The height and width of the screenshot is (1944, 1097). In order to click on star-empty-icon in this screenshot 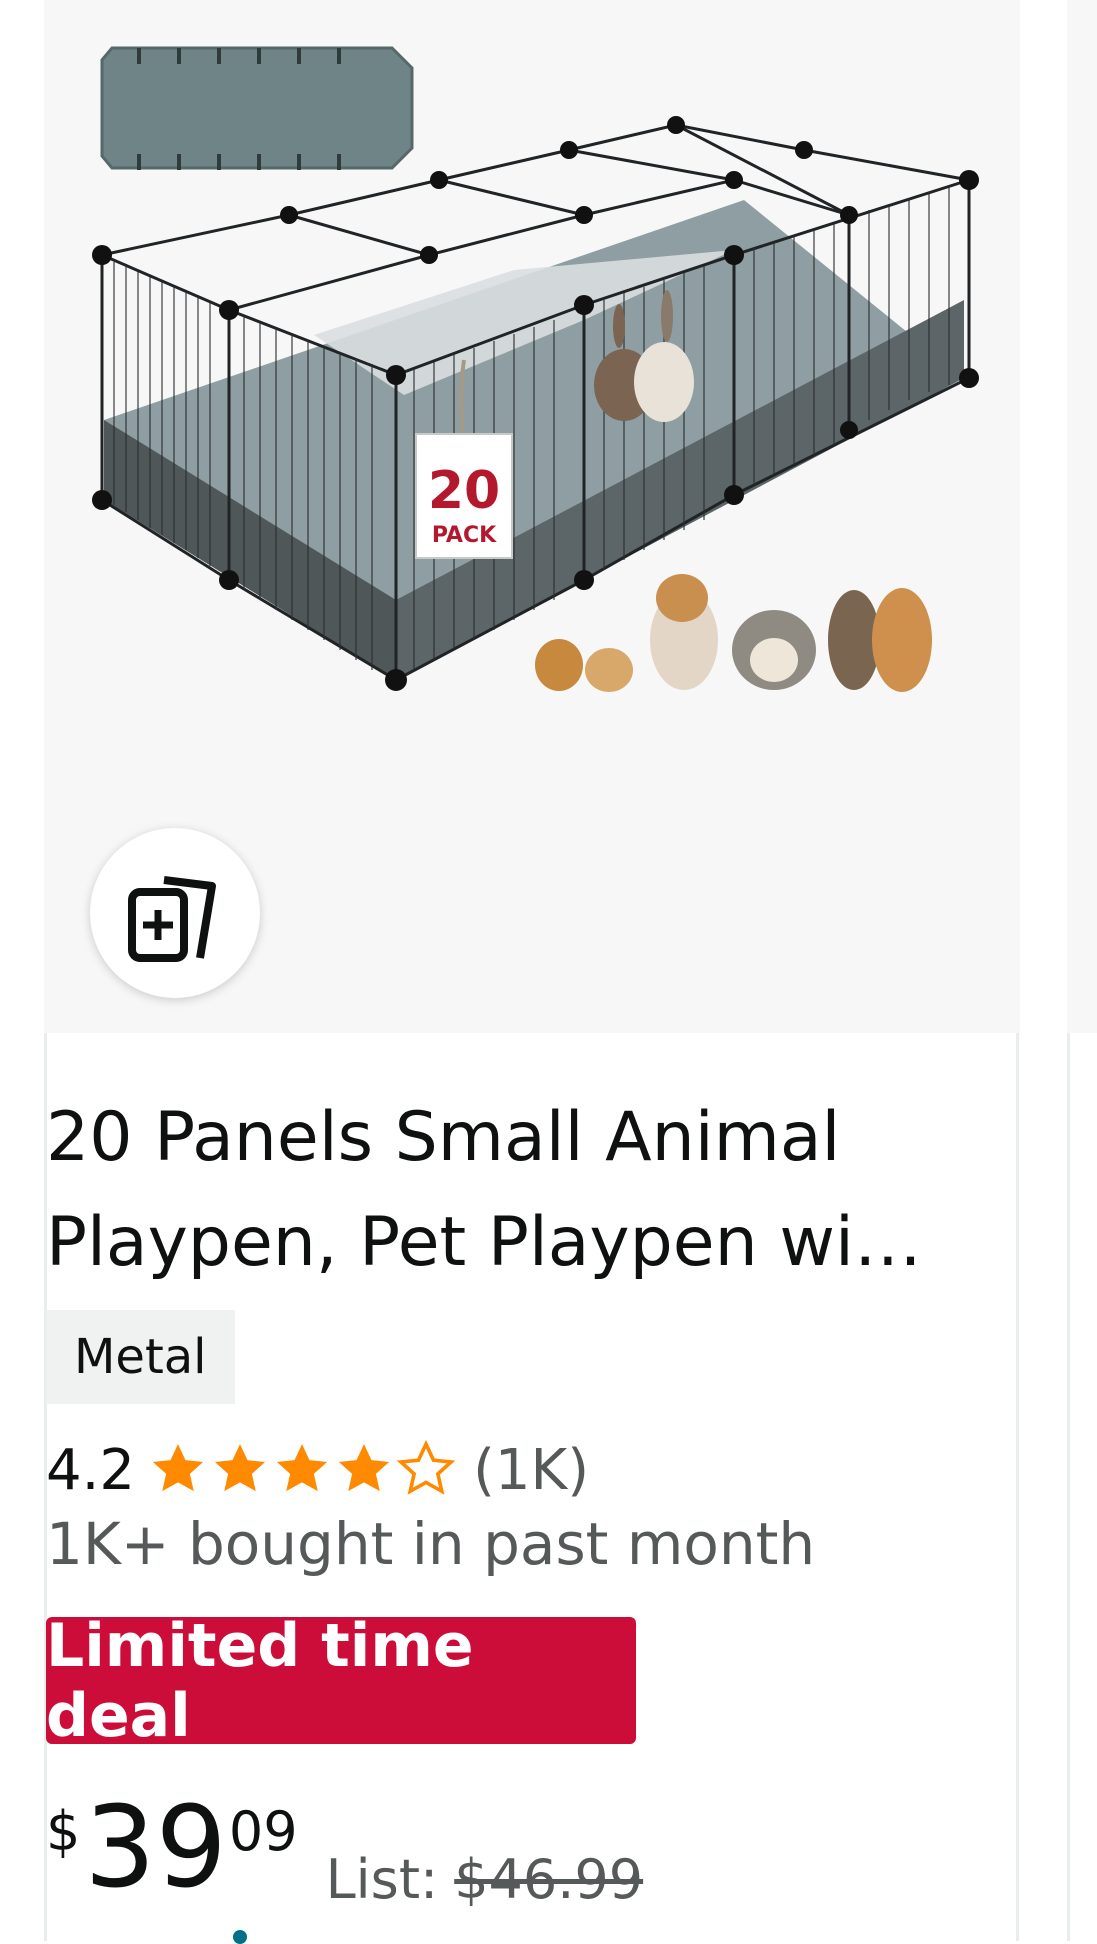, I will do `click(426, 1467)`.